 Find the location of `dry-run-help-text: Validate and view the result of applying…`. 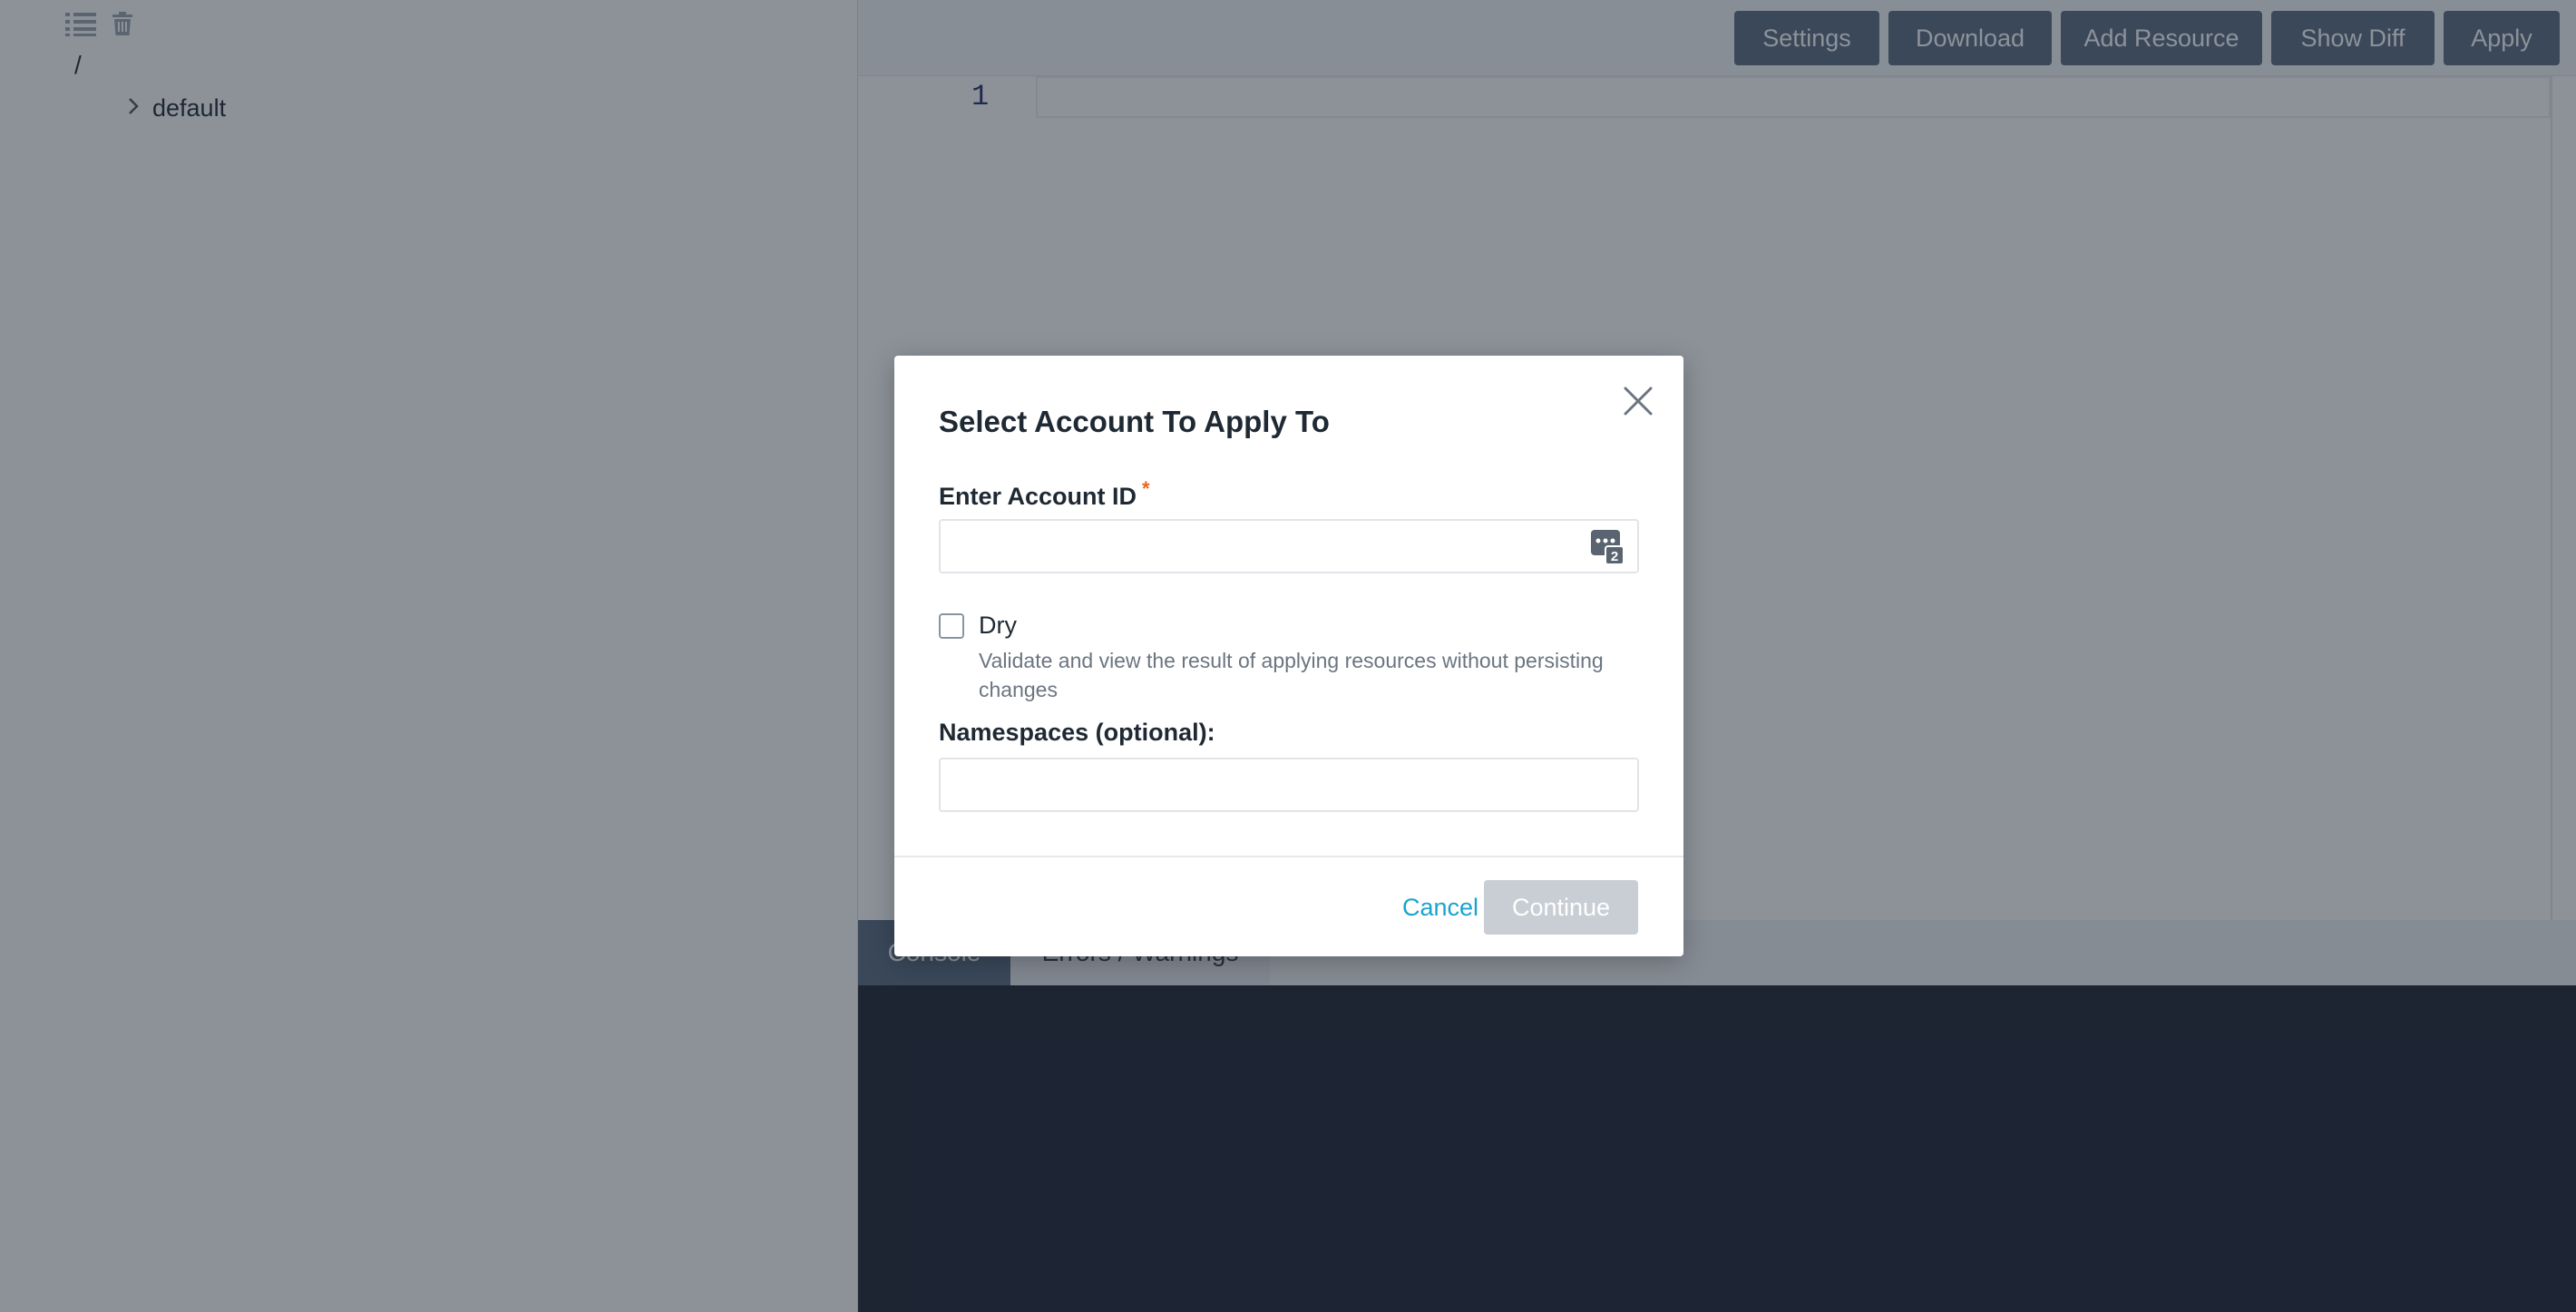

dry-run-help-text: Validate and view the result of applying… is located at coordinates (1291, 675).